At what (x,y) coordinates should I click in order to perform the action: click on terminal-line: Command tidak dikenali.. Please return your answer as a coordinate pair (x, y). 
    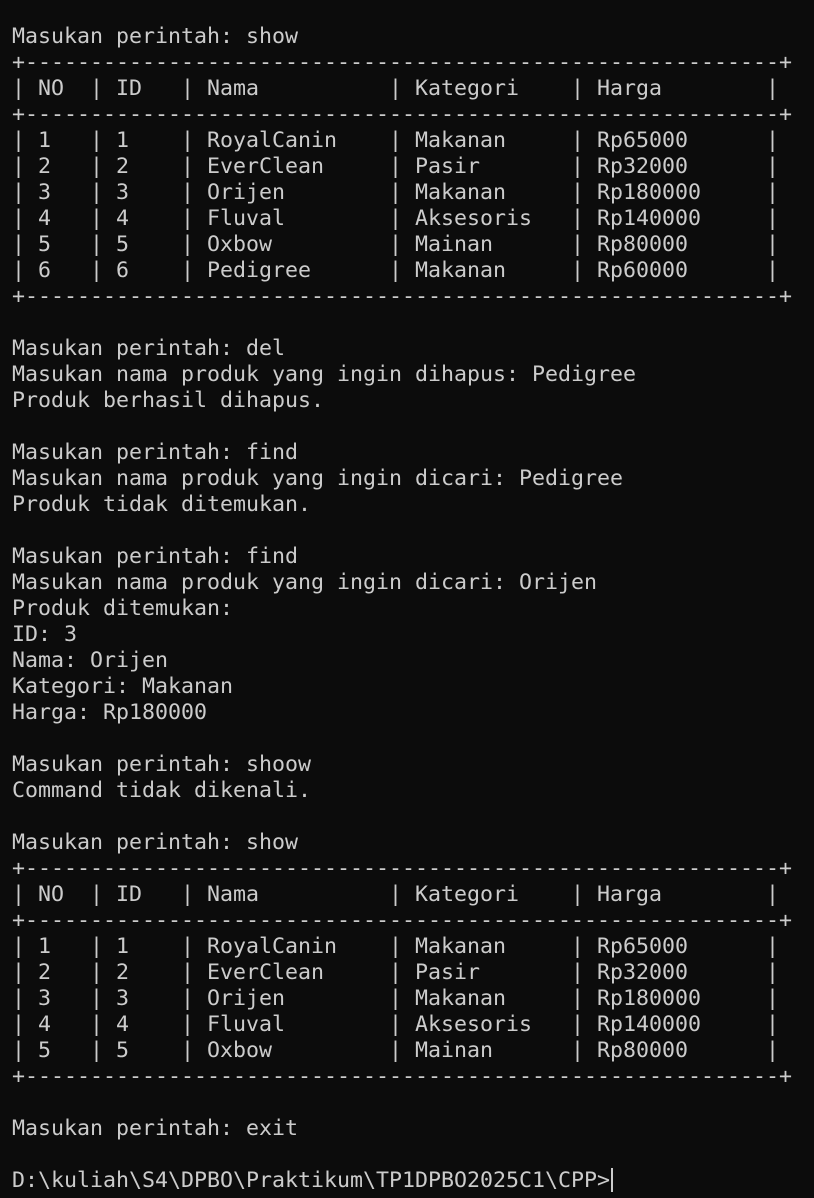
    Looking at the image, I should click on (162, 790).